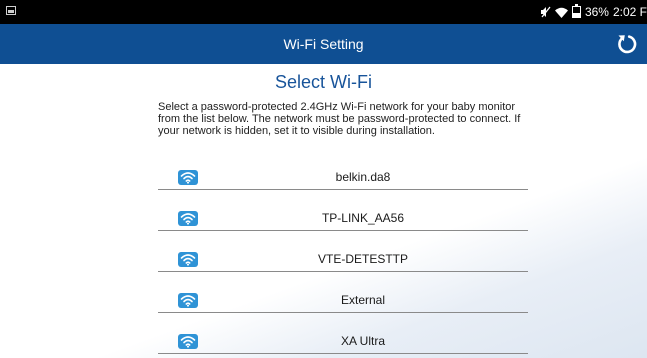 This screenshot has width=647, height=358. Describe the element at coordinates (629, 12) in the screenshot. I see `clock: 2:02 F` at that location.